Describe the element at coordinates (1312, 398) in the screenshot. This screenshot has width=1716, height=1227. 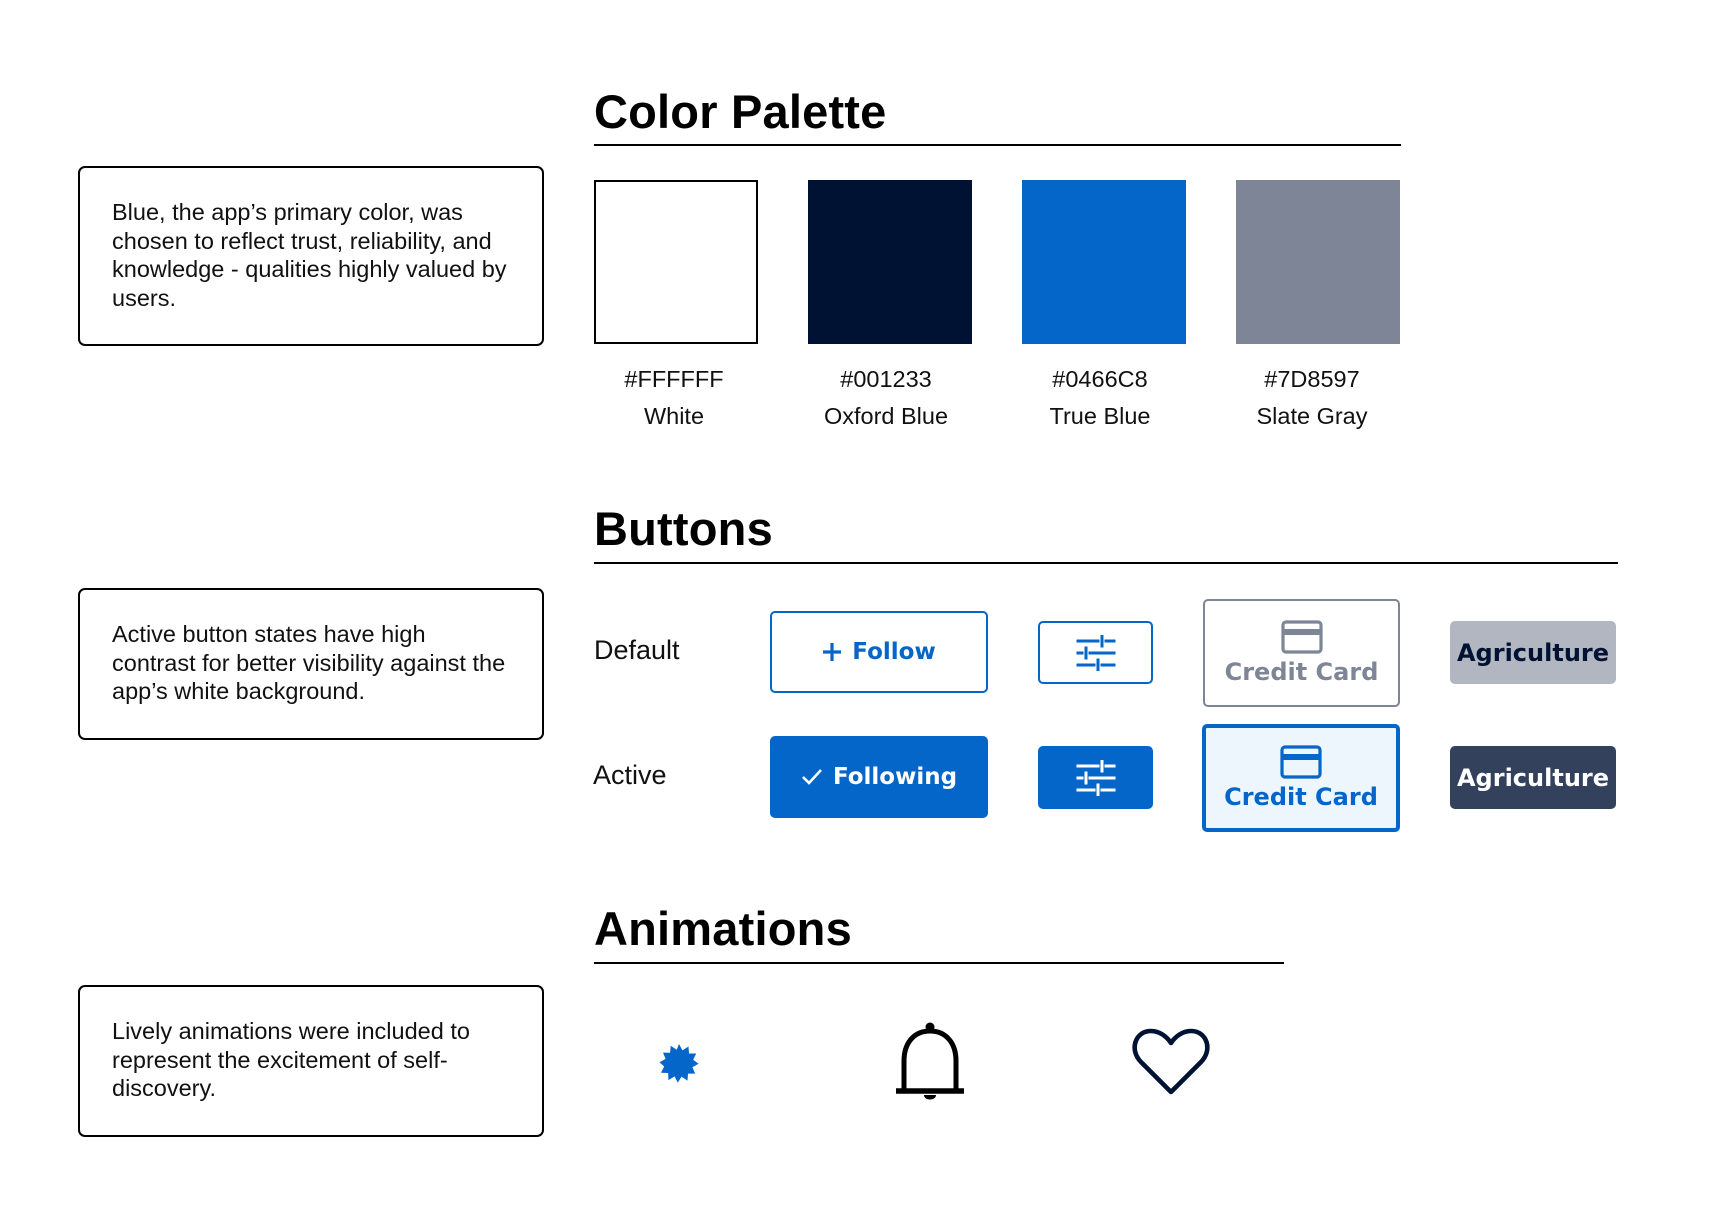
I see `swatch-label-slate-gray: #7D8597 Slate Gray` at that location.